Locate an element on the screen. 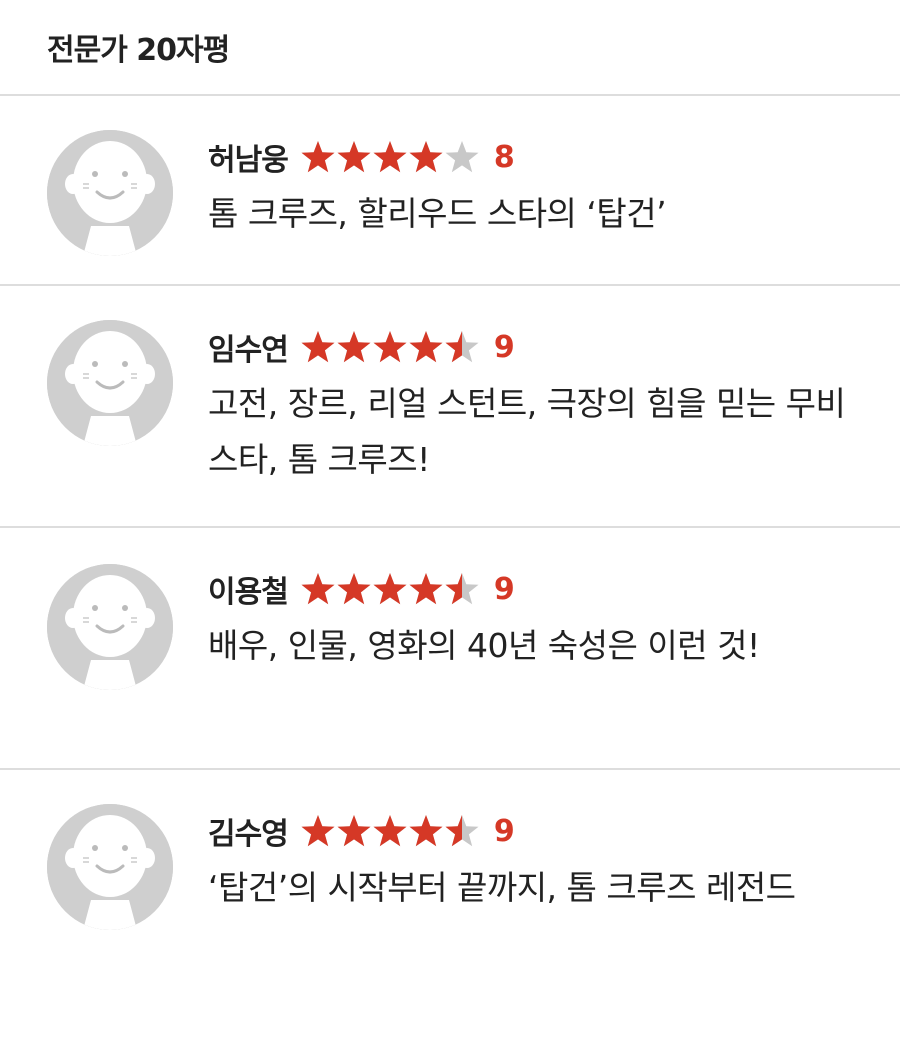 Image resolution: width=900 pixels, height=1058 pixels. star-empty-icon is located at coordinates (462, 157).